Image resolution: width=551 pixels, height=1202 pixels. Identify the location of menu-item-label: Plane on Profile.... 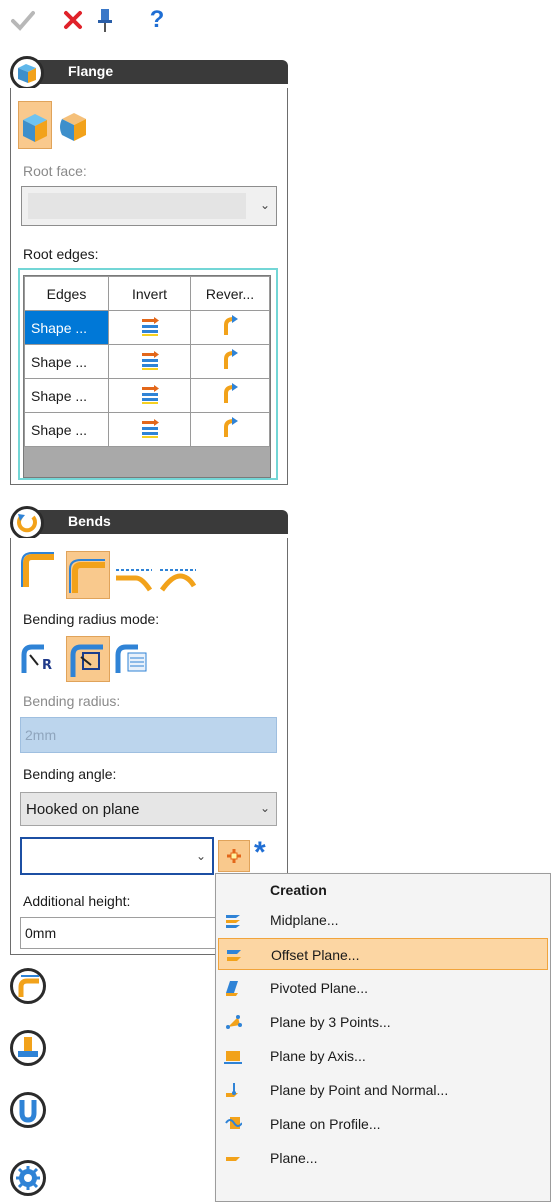
(325, 1124).